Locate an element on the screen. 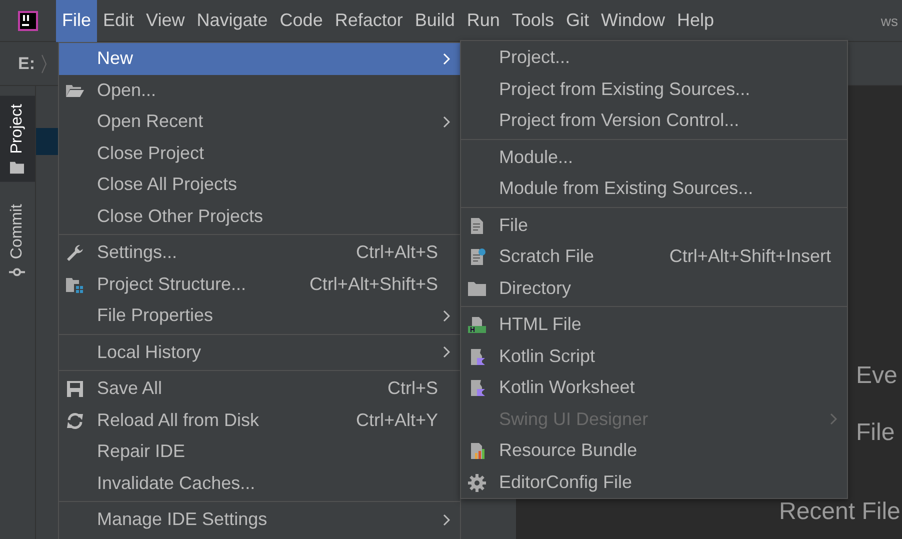 This screenshot has height=539, width=902. editor-hint: Eve is located at coordinates (877, 376).